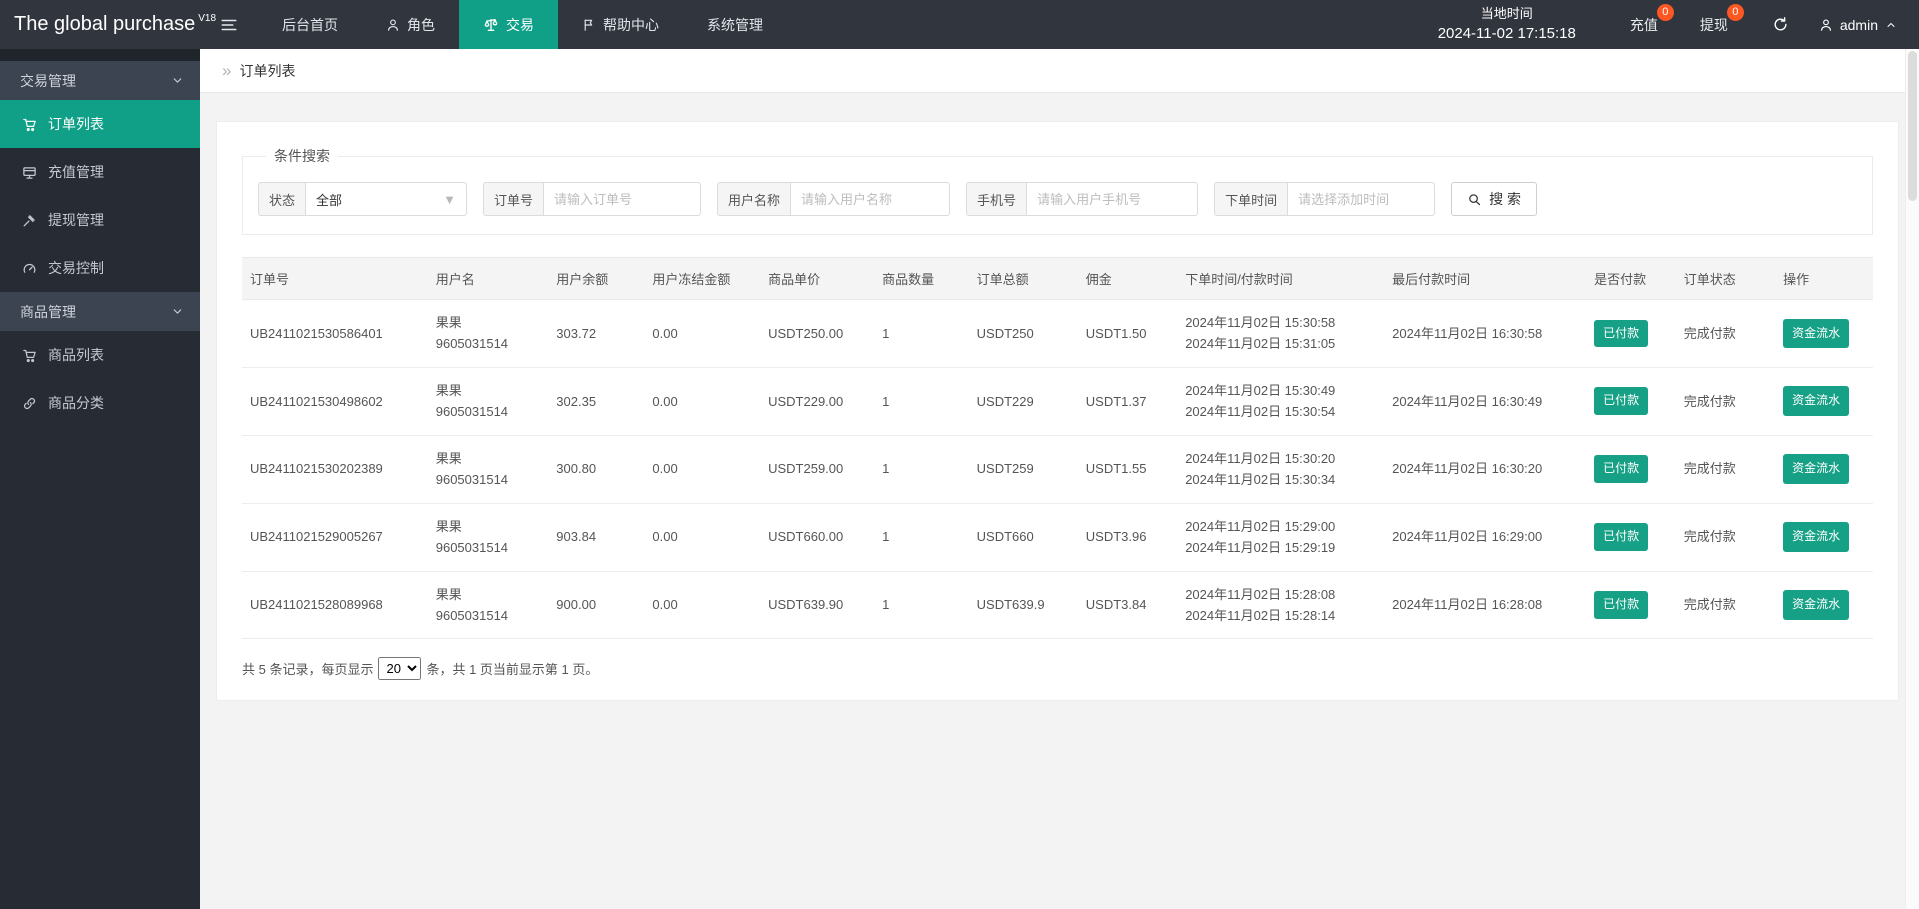  I want to click on order-time-input, so click(1361, 199).